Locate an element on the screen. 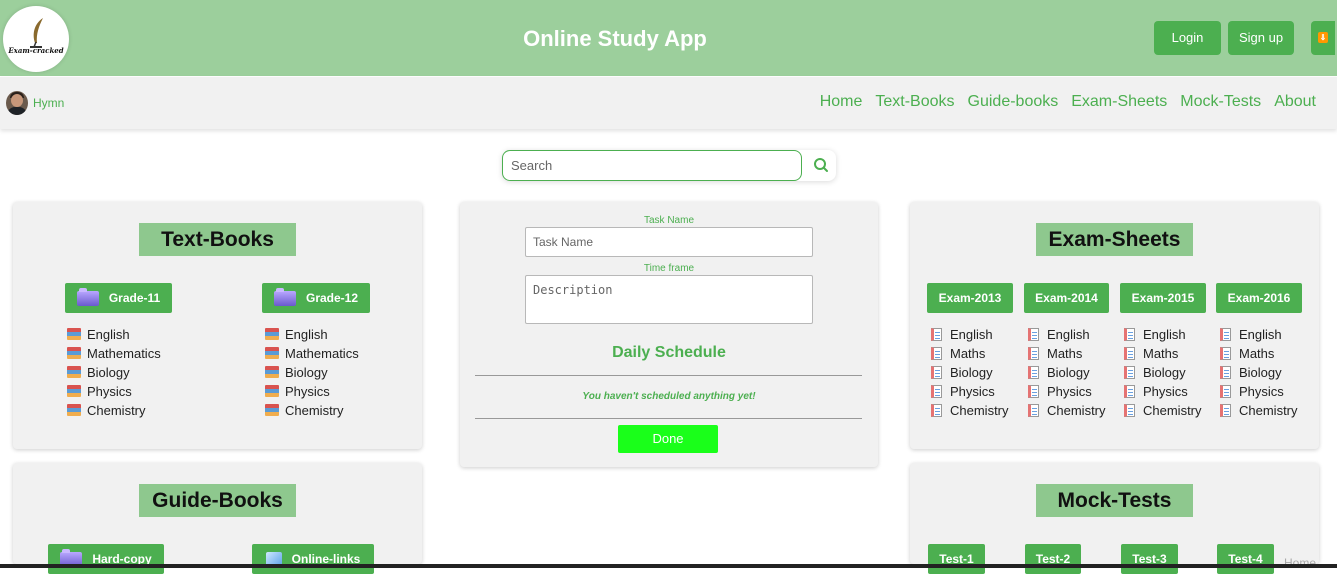 The height and width of the screenshot is (574, 1337). exam-2014-button: Exam-2014 is located at coordinates (1066, 298).